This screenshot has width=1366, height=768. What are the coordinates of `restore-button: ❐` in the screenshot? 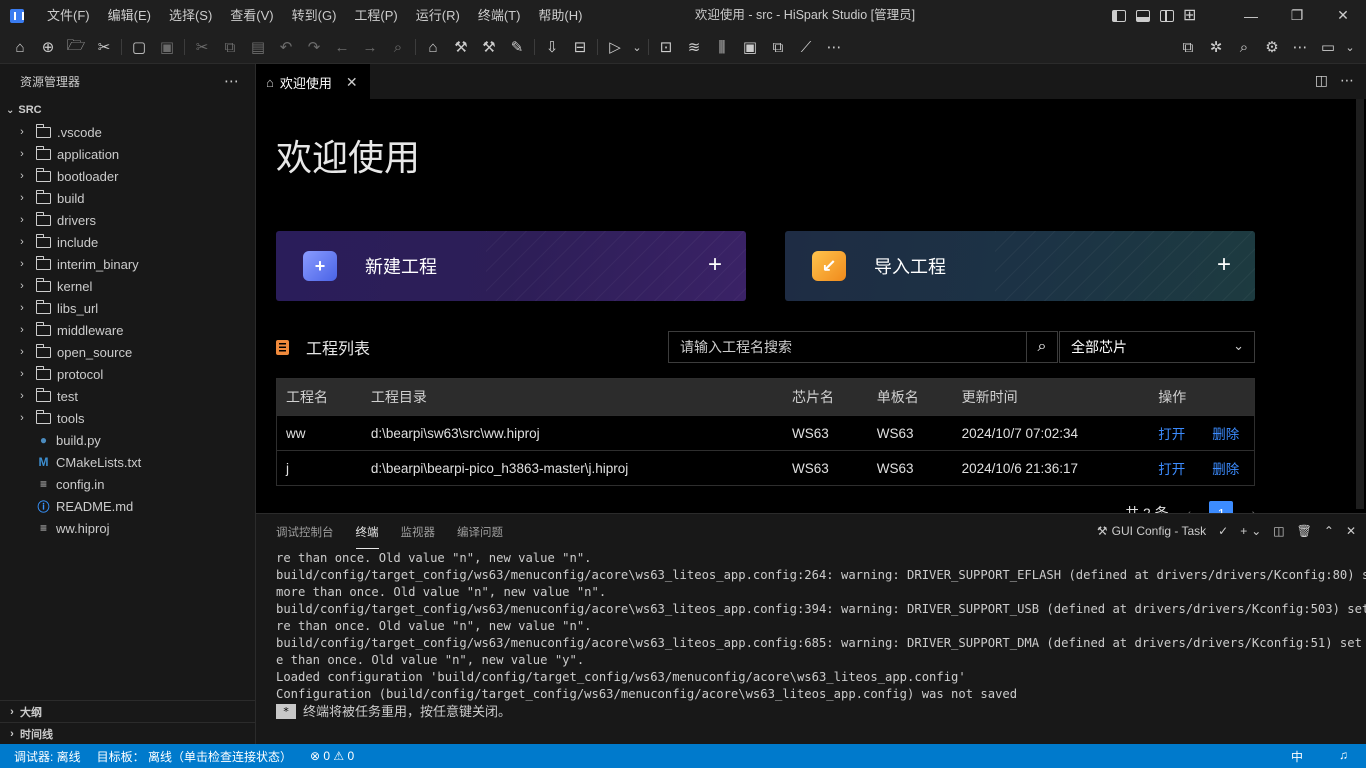 It's located at (1297, 15).